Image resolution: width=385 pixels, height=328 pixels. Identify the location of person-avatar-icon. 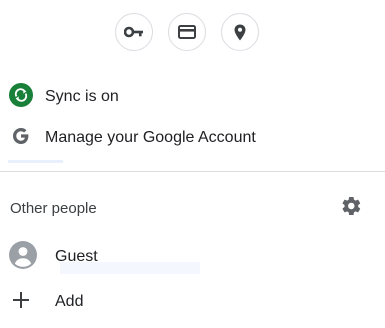
(23, 257).